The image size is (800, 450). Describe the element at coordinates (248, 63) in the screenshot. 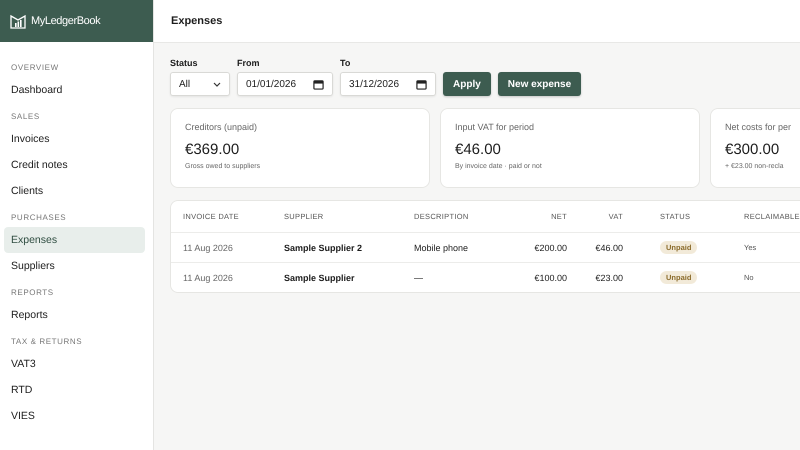

I see `field-label: From` at that location.